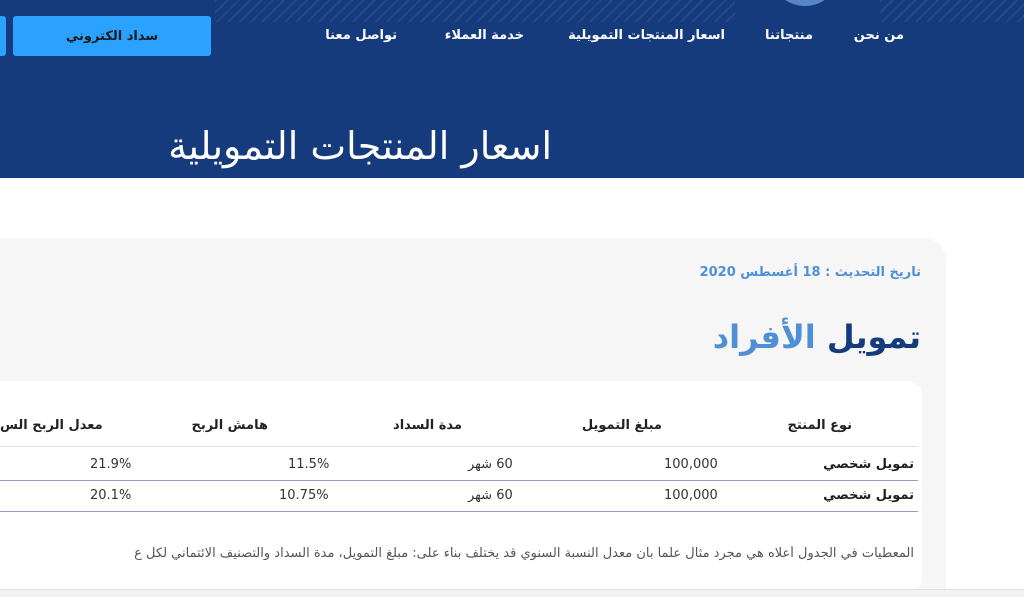 This screenshot has height=597, width=1024. Describe the element at coordinates (819, 425) in the screenshot. I see `th-product-type: نوع المنتج` at that location.